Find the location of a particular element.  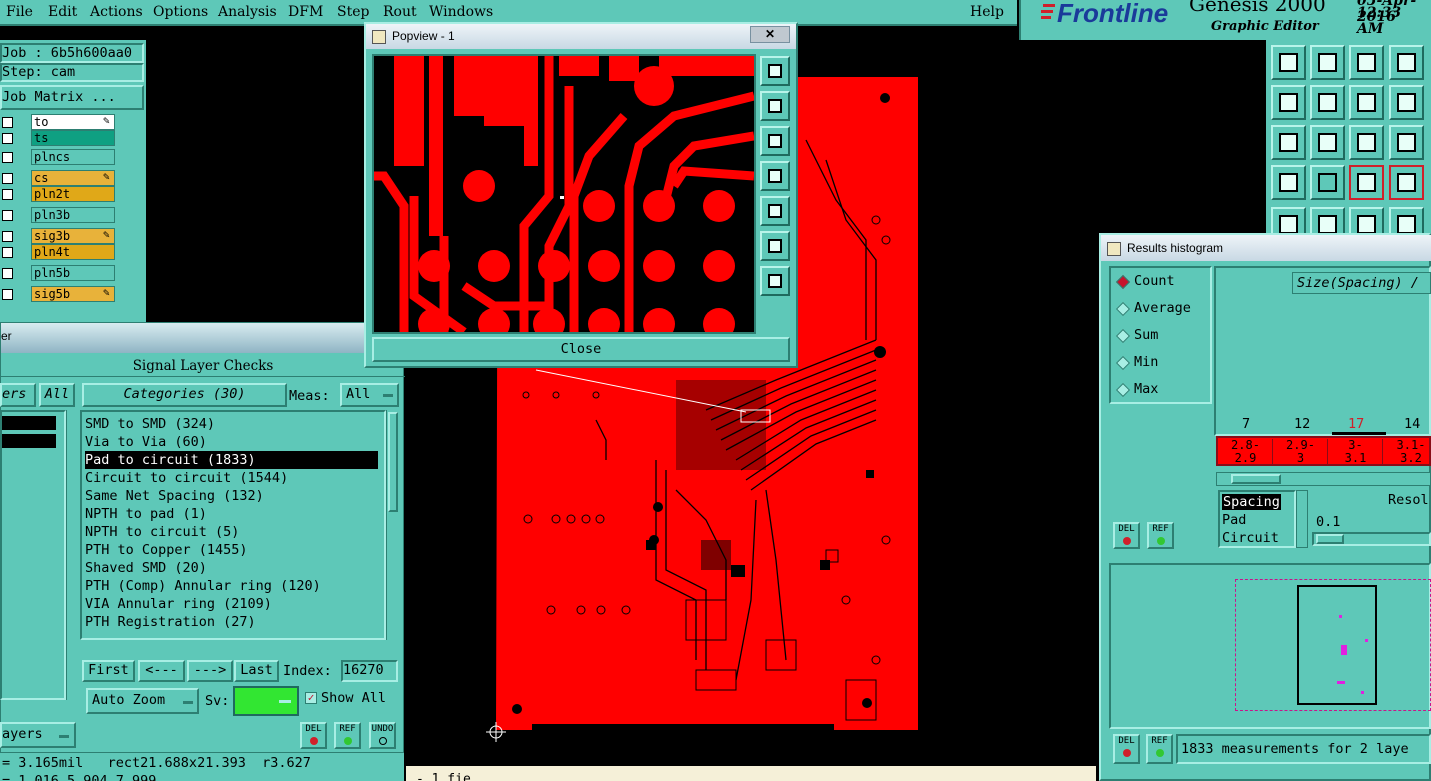

layer-row: ts is located at coordinates (73, 138).